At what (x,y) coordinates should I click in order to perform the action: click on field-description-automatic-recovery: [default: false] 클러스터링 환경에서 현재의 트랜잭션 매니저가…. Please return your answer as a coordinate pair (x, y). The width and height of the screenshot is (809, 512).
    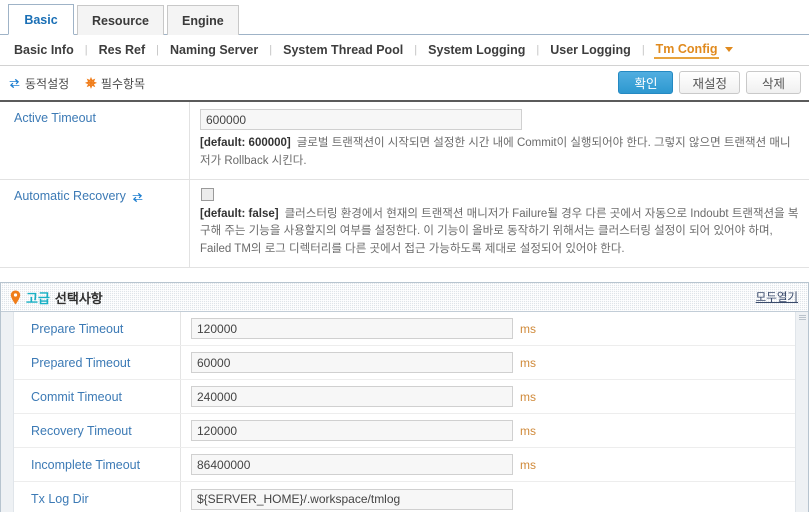
    Looking at the image, I should click on (499, 232).